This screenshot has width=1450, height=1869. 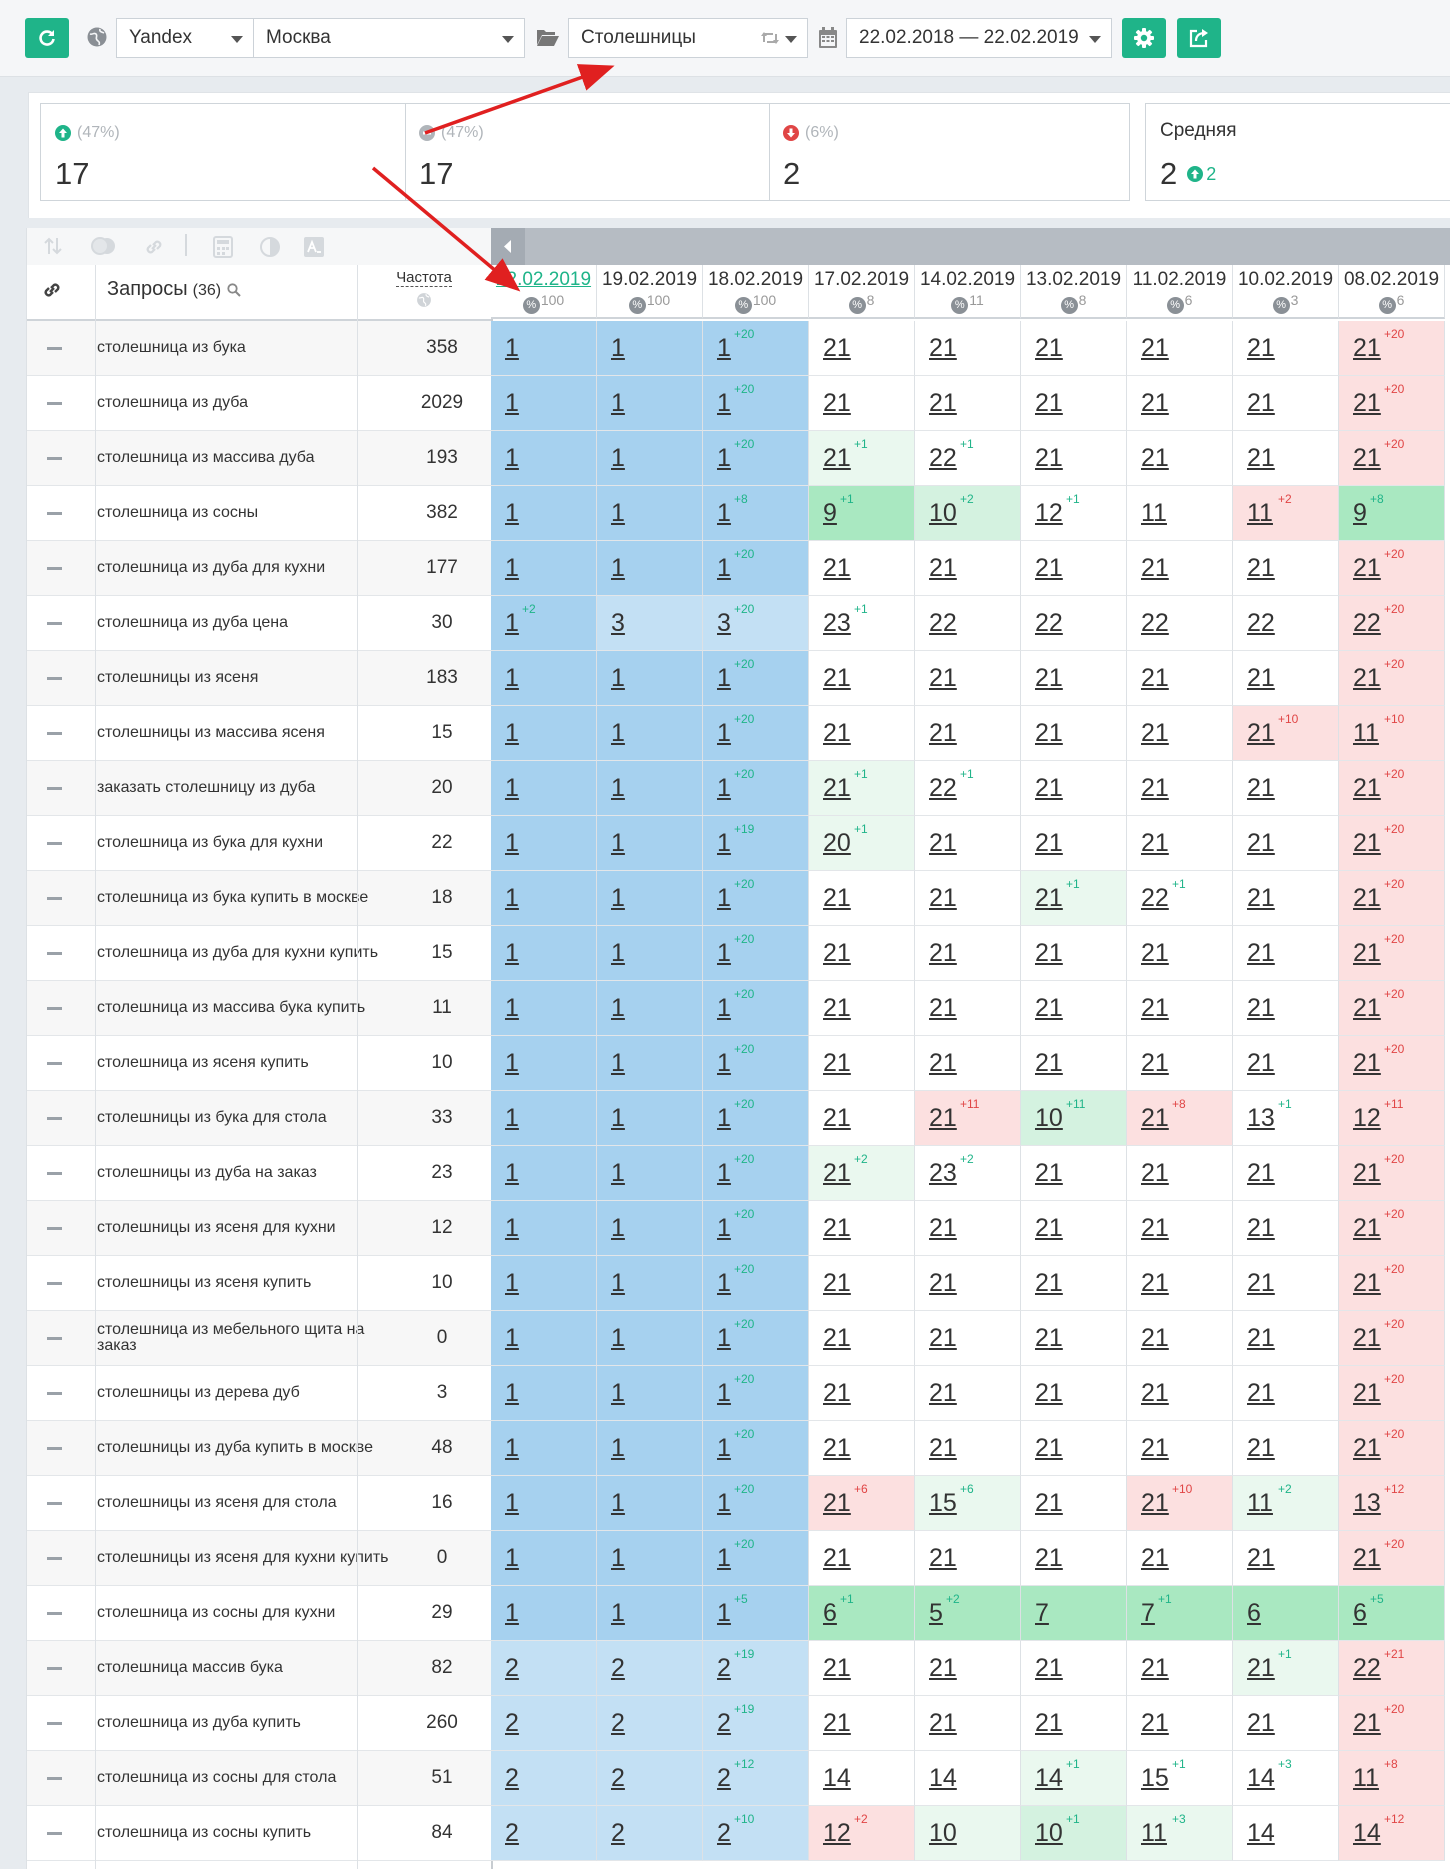 I want to click on position-value: 9, so click(x=830, y=513).